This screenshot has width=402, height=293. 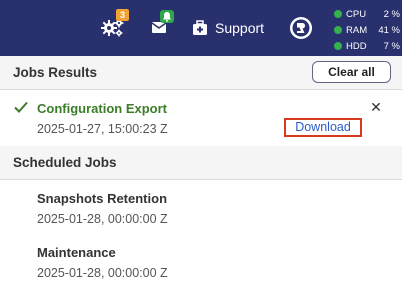 I want to click on job-name: Snapshots Retention, so click(x=102, y=198).